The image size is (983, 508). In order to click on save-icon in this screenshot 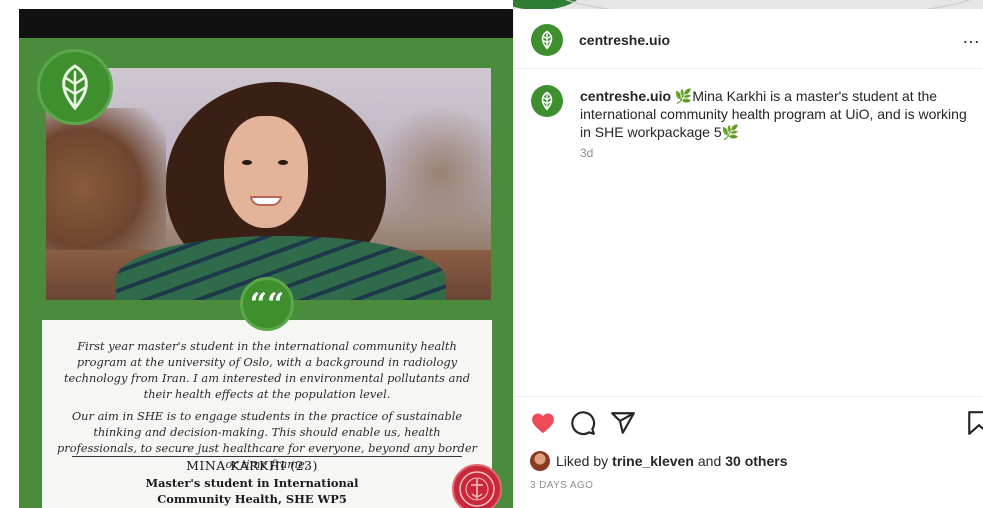, I will do `click(974, 423)`.